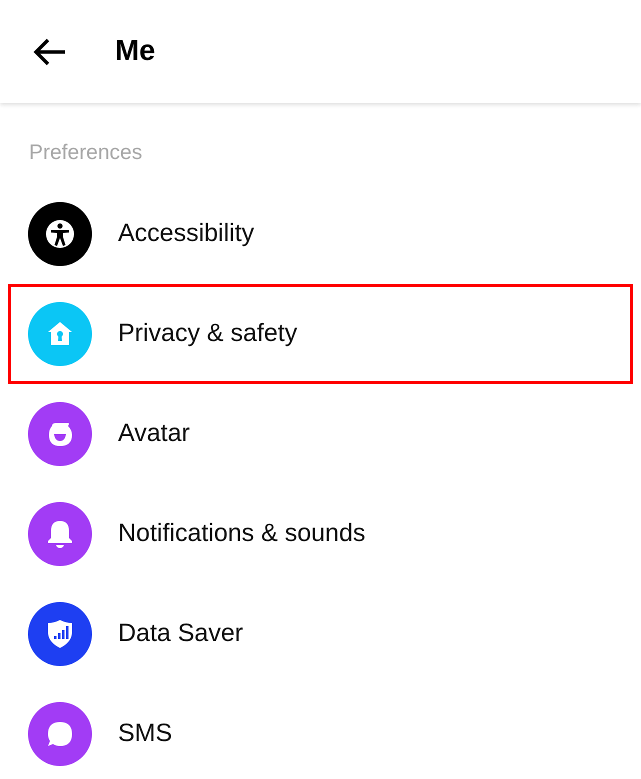 The image size is (641, 779). What do you see at coordinates (242, 534) in the screenshot?
I see `item-label: Notifications & sounds` at bounding box center [242, 534].